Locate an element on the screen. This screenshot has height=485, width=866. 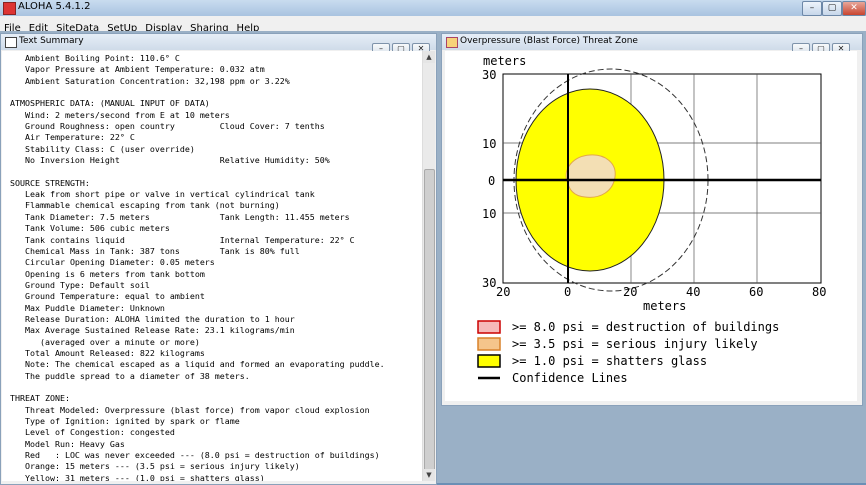
x-tick-80: 80 is located at coordinates (819, 292).